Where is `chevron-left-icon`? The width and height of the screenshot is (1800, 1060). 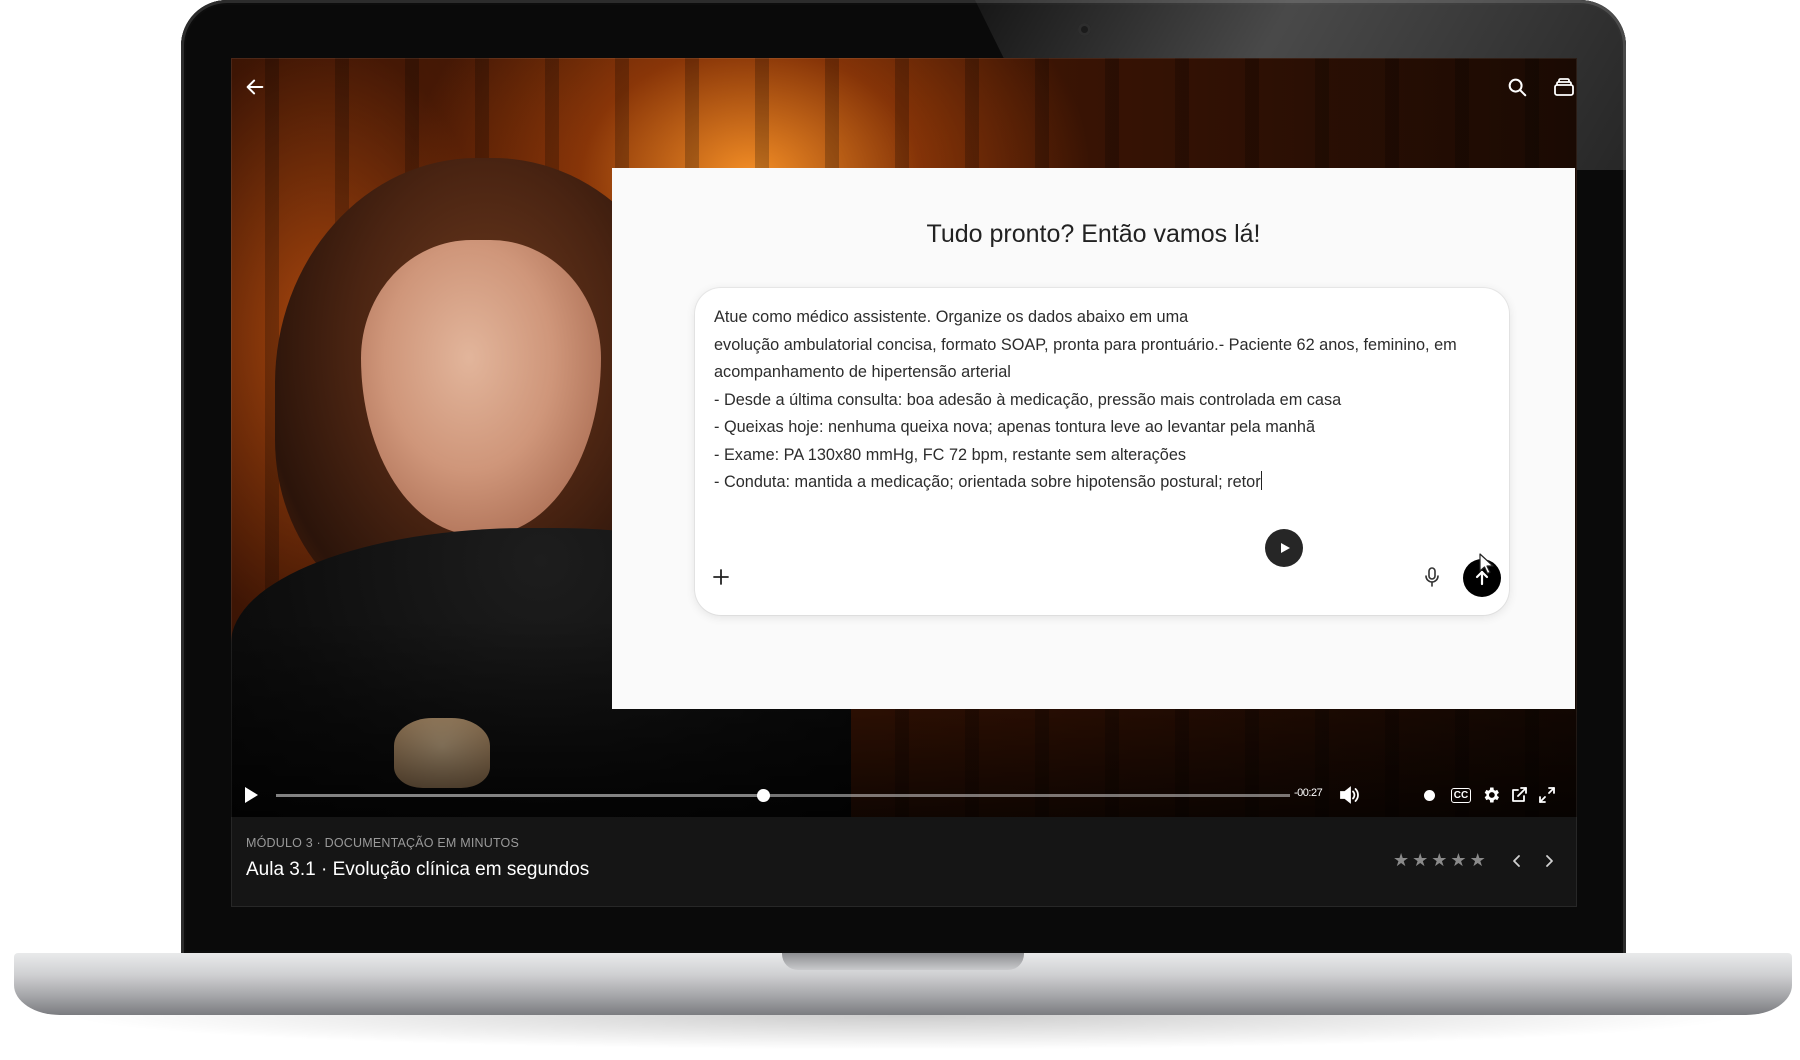
chevron-left-icon is located at coordinates (1516, 861).